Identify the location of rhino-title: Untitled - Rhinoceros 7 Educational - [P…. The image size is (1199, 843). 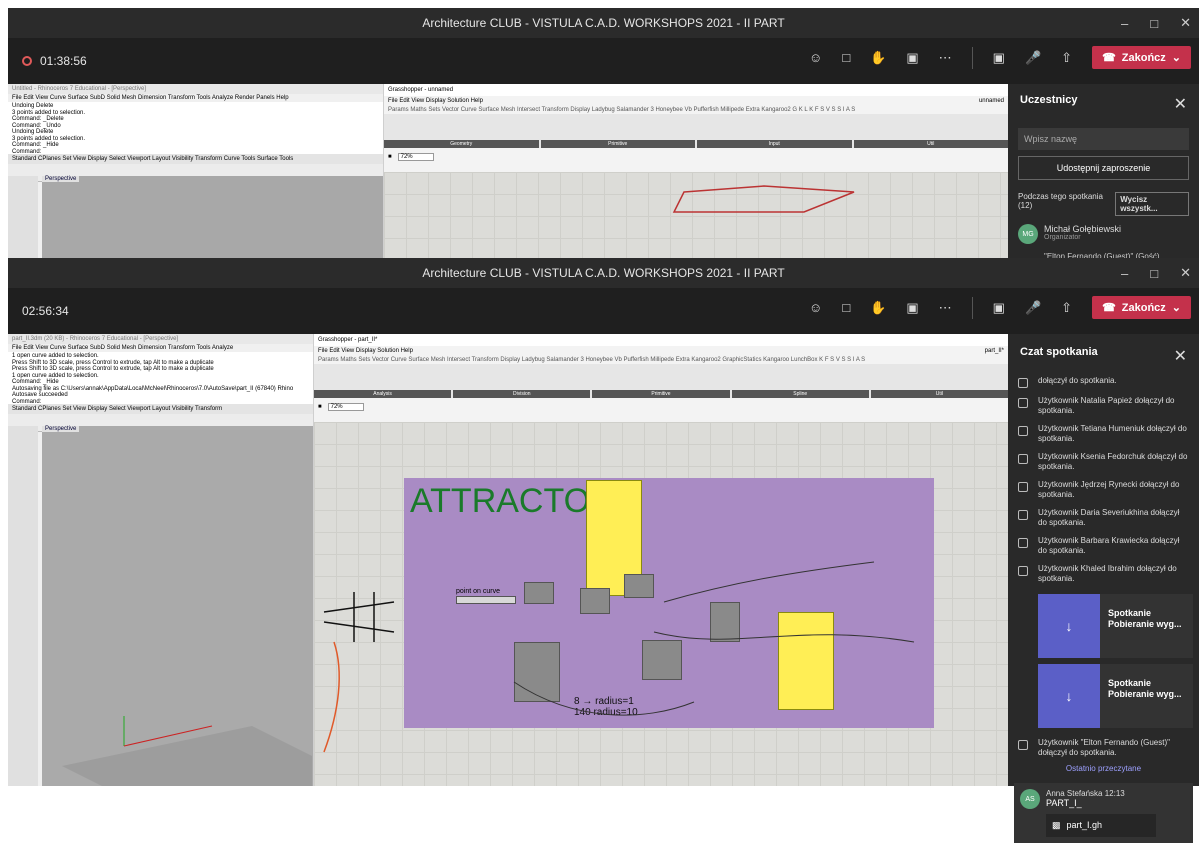
(195, 89).